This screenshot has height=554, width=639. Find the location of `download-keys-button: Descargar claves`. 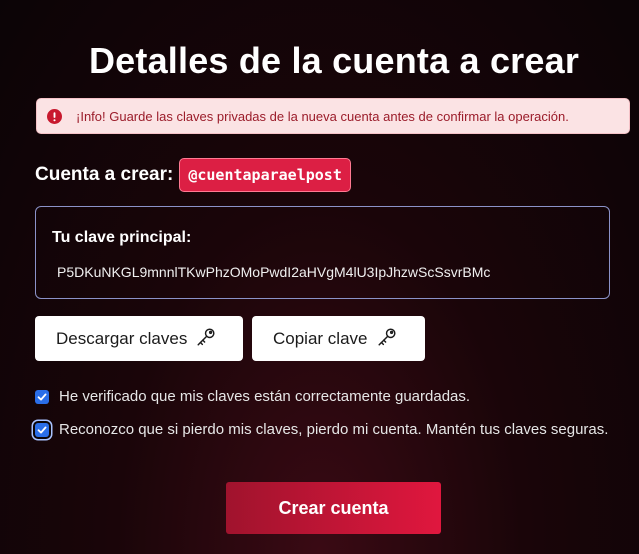

download-keys-button: Descargar claves is located at coordinates (139, 338).